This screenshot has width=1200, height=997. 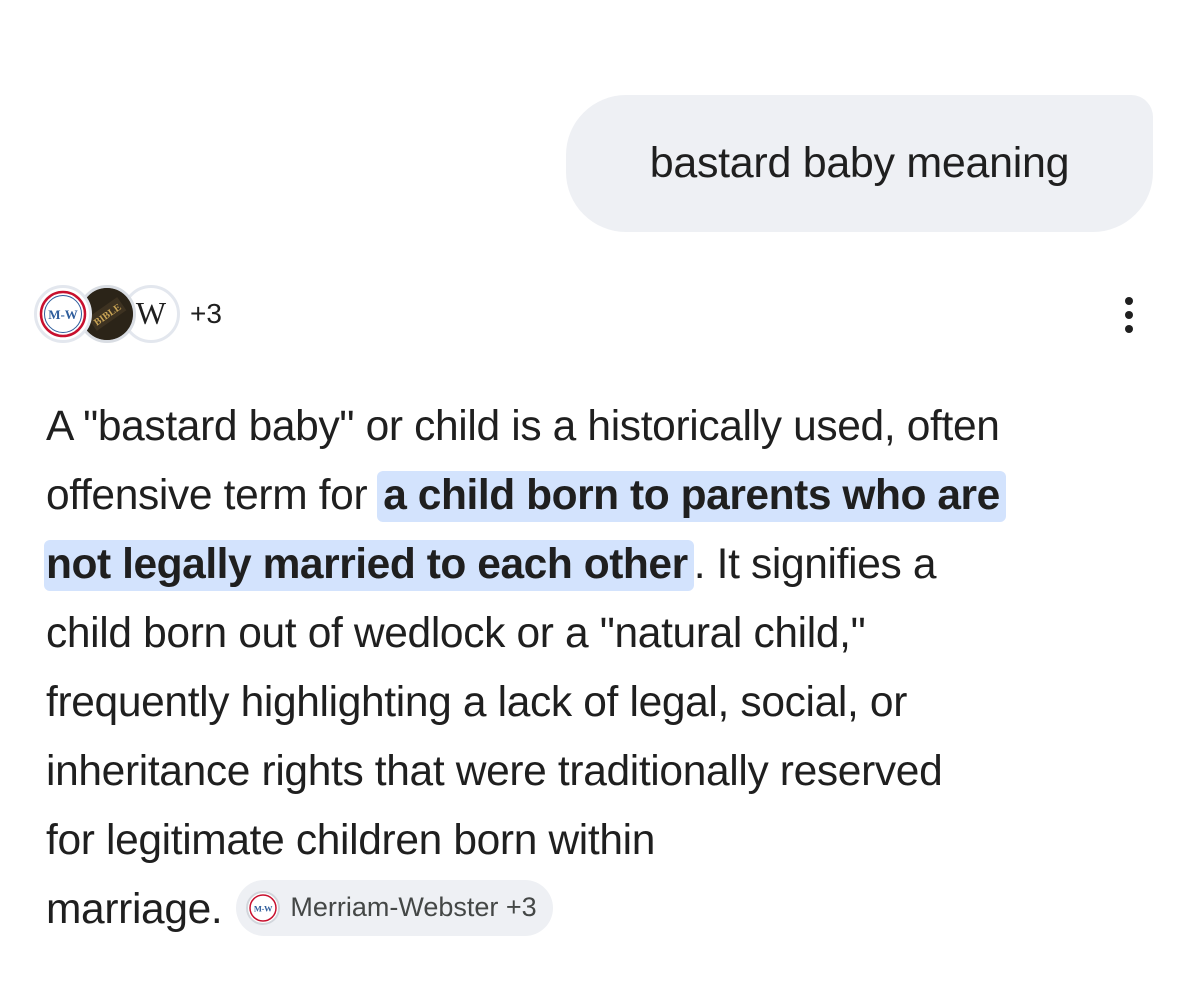 I want to click on citation-chip: M-W Merriam-Webster +3, so click(x=394, y=907).